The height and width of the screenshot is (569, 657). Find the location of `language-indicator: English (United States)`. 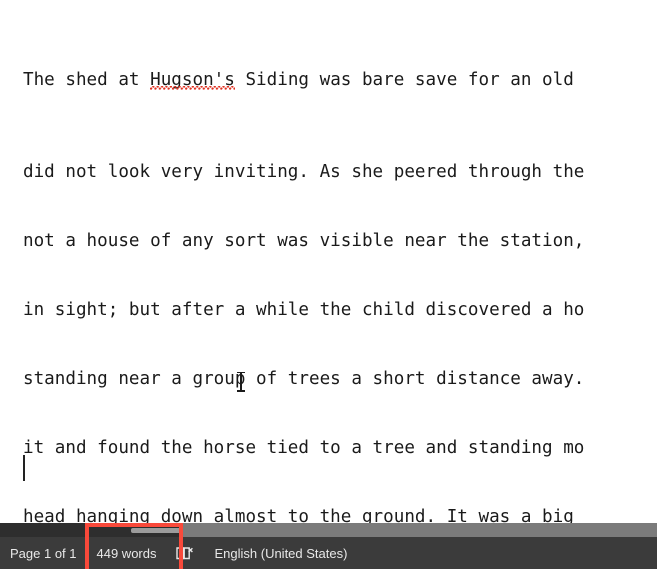

language-indicator: English (United States) is located at coordinates (280, 553).